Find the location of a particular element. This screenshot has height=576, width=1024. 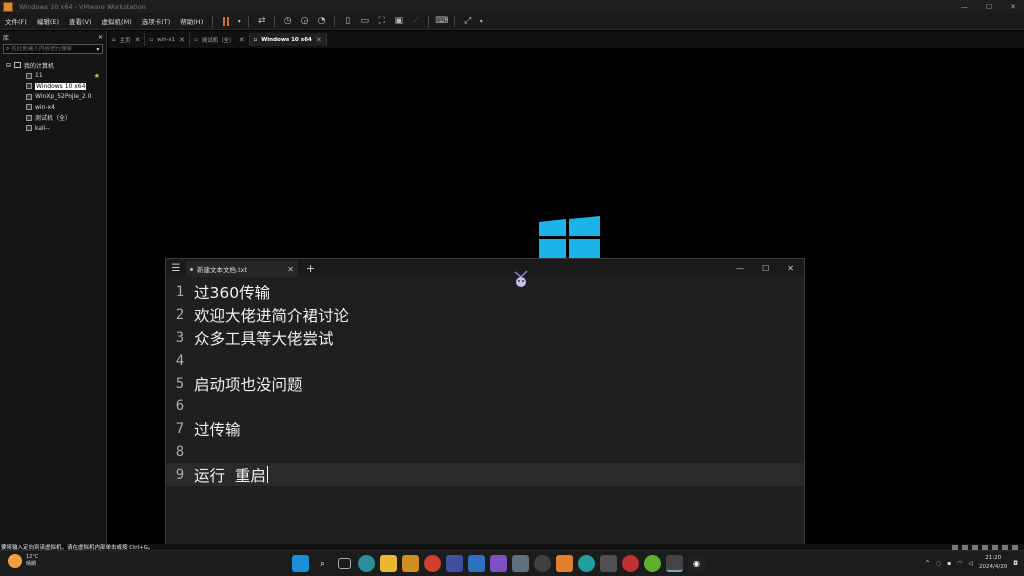

new-tab-icon: + is located at coordinates (310, 268).